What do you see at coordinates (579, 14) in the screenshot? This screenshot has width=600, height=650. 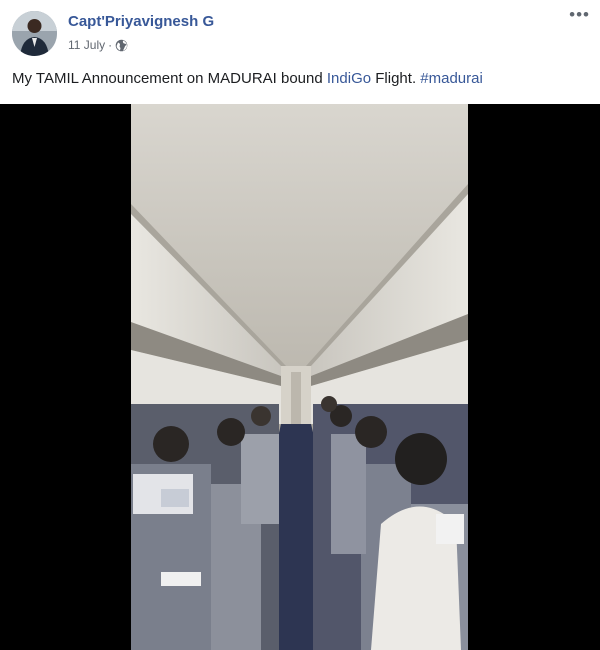 I see `more-options-icon: •••` at bounding box center [579, 14].